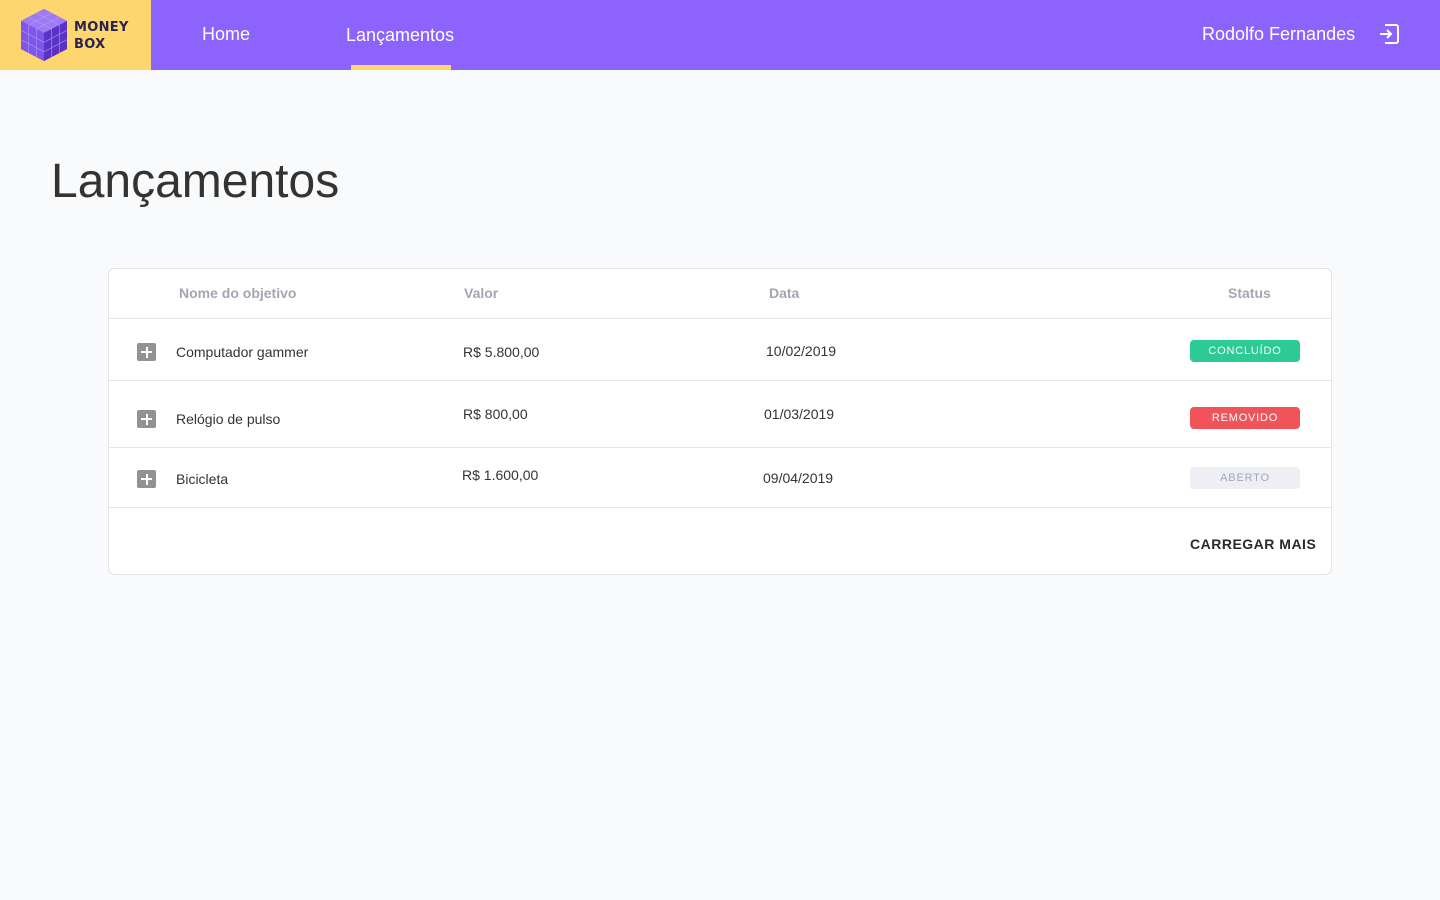  I want to click on row-name: Bicicleta, so click(202, 479).